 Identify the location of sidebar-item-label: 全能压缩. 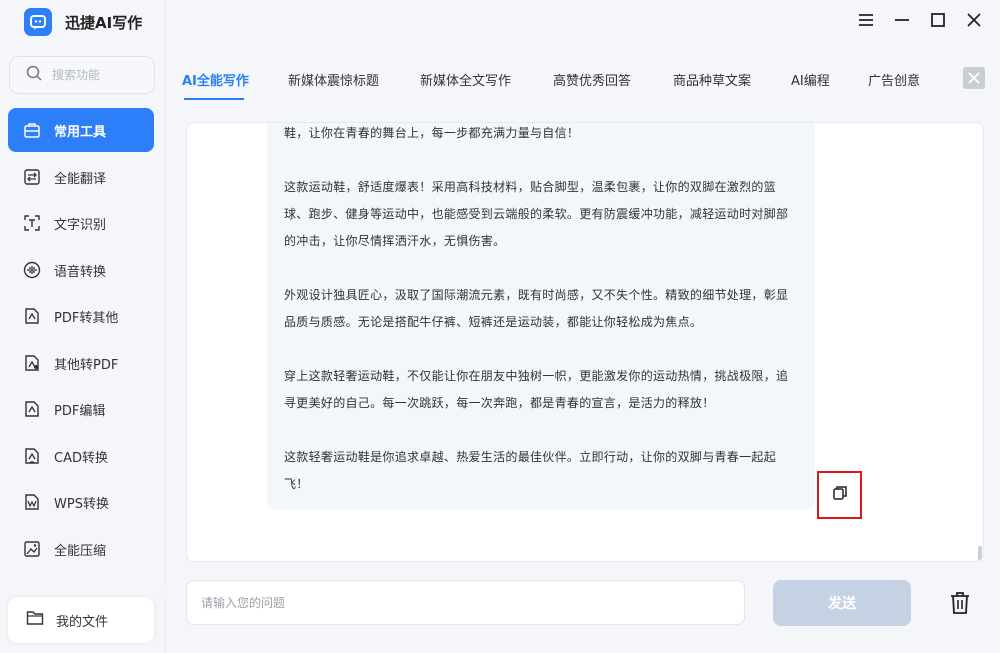
(80, 551).